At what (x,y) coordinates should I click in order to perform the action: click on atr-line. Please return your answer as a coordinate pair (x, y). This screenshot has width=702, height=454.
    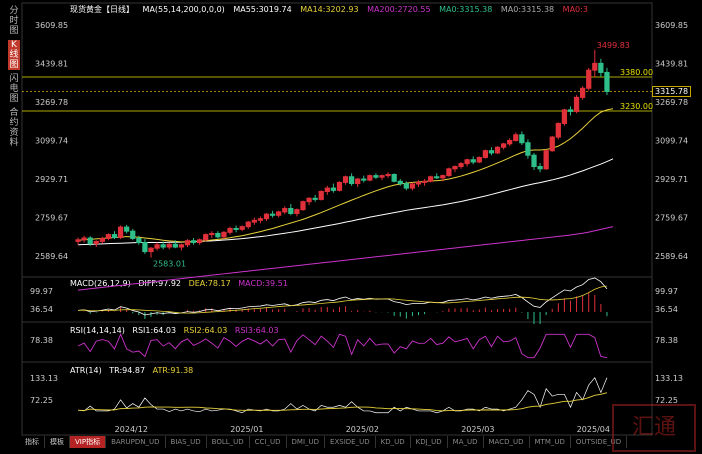
    Looking at the image, I should click on (343, 402).